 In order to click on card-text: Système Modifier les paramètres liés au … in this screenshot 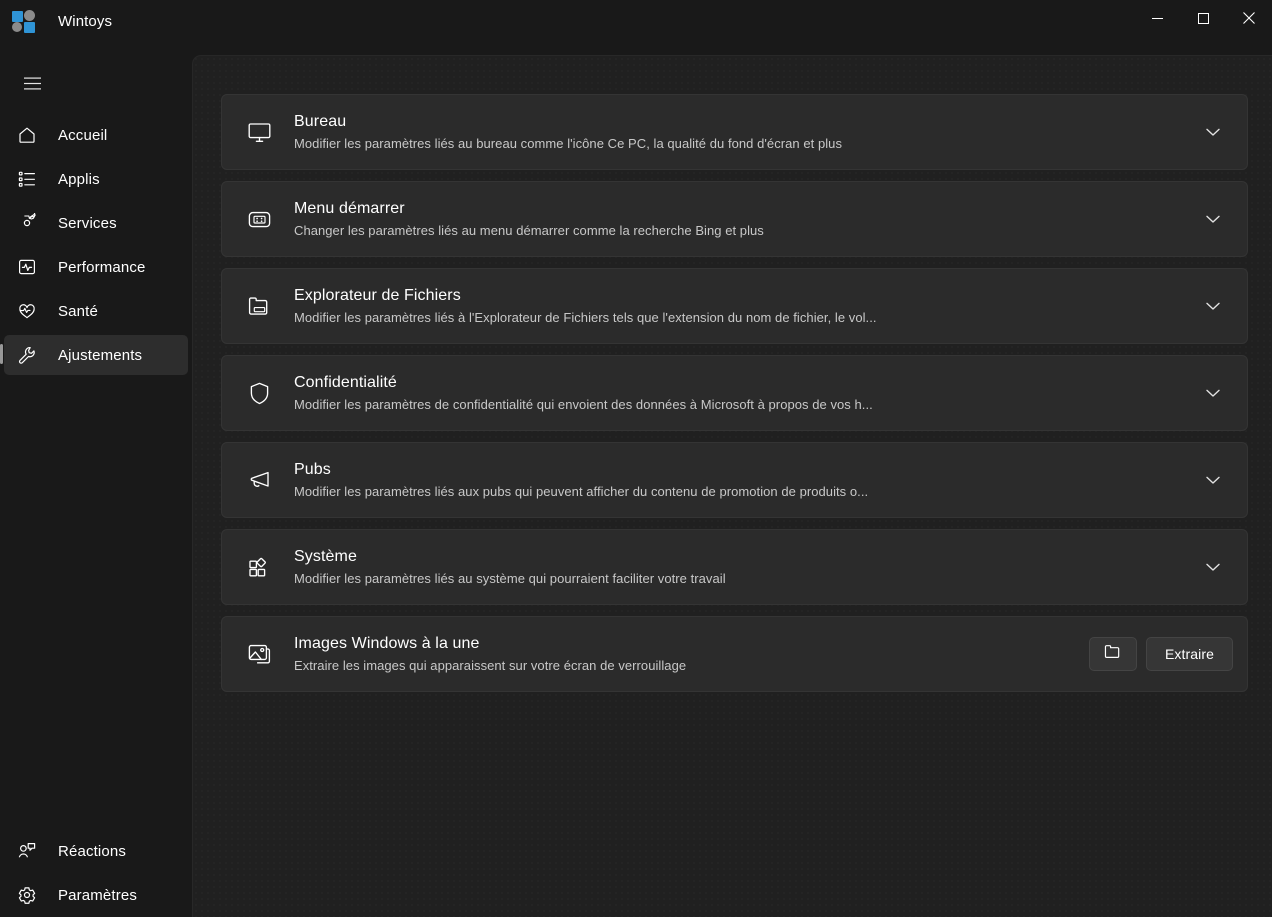, I will do `click(743, 567)`.